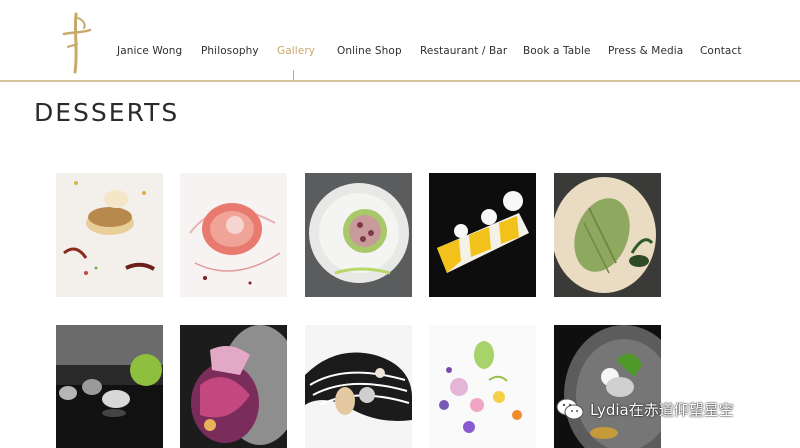 This screenshot has width=800, height=448. Describe the element at coordinates (570, 409) in the screenshot. I see `wechat-icon` at that location.